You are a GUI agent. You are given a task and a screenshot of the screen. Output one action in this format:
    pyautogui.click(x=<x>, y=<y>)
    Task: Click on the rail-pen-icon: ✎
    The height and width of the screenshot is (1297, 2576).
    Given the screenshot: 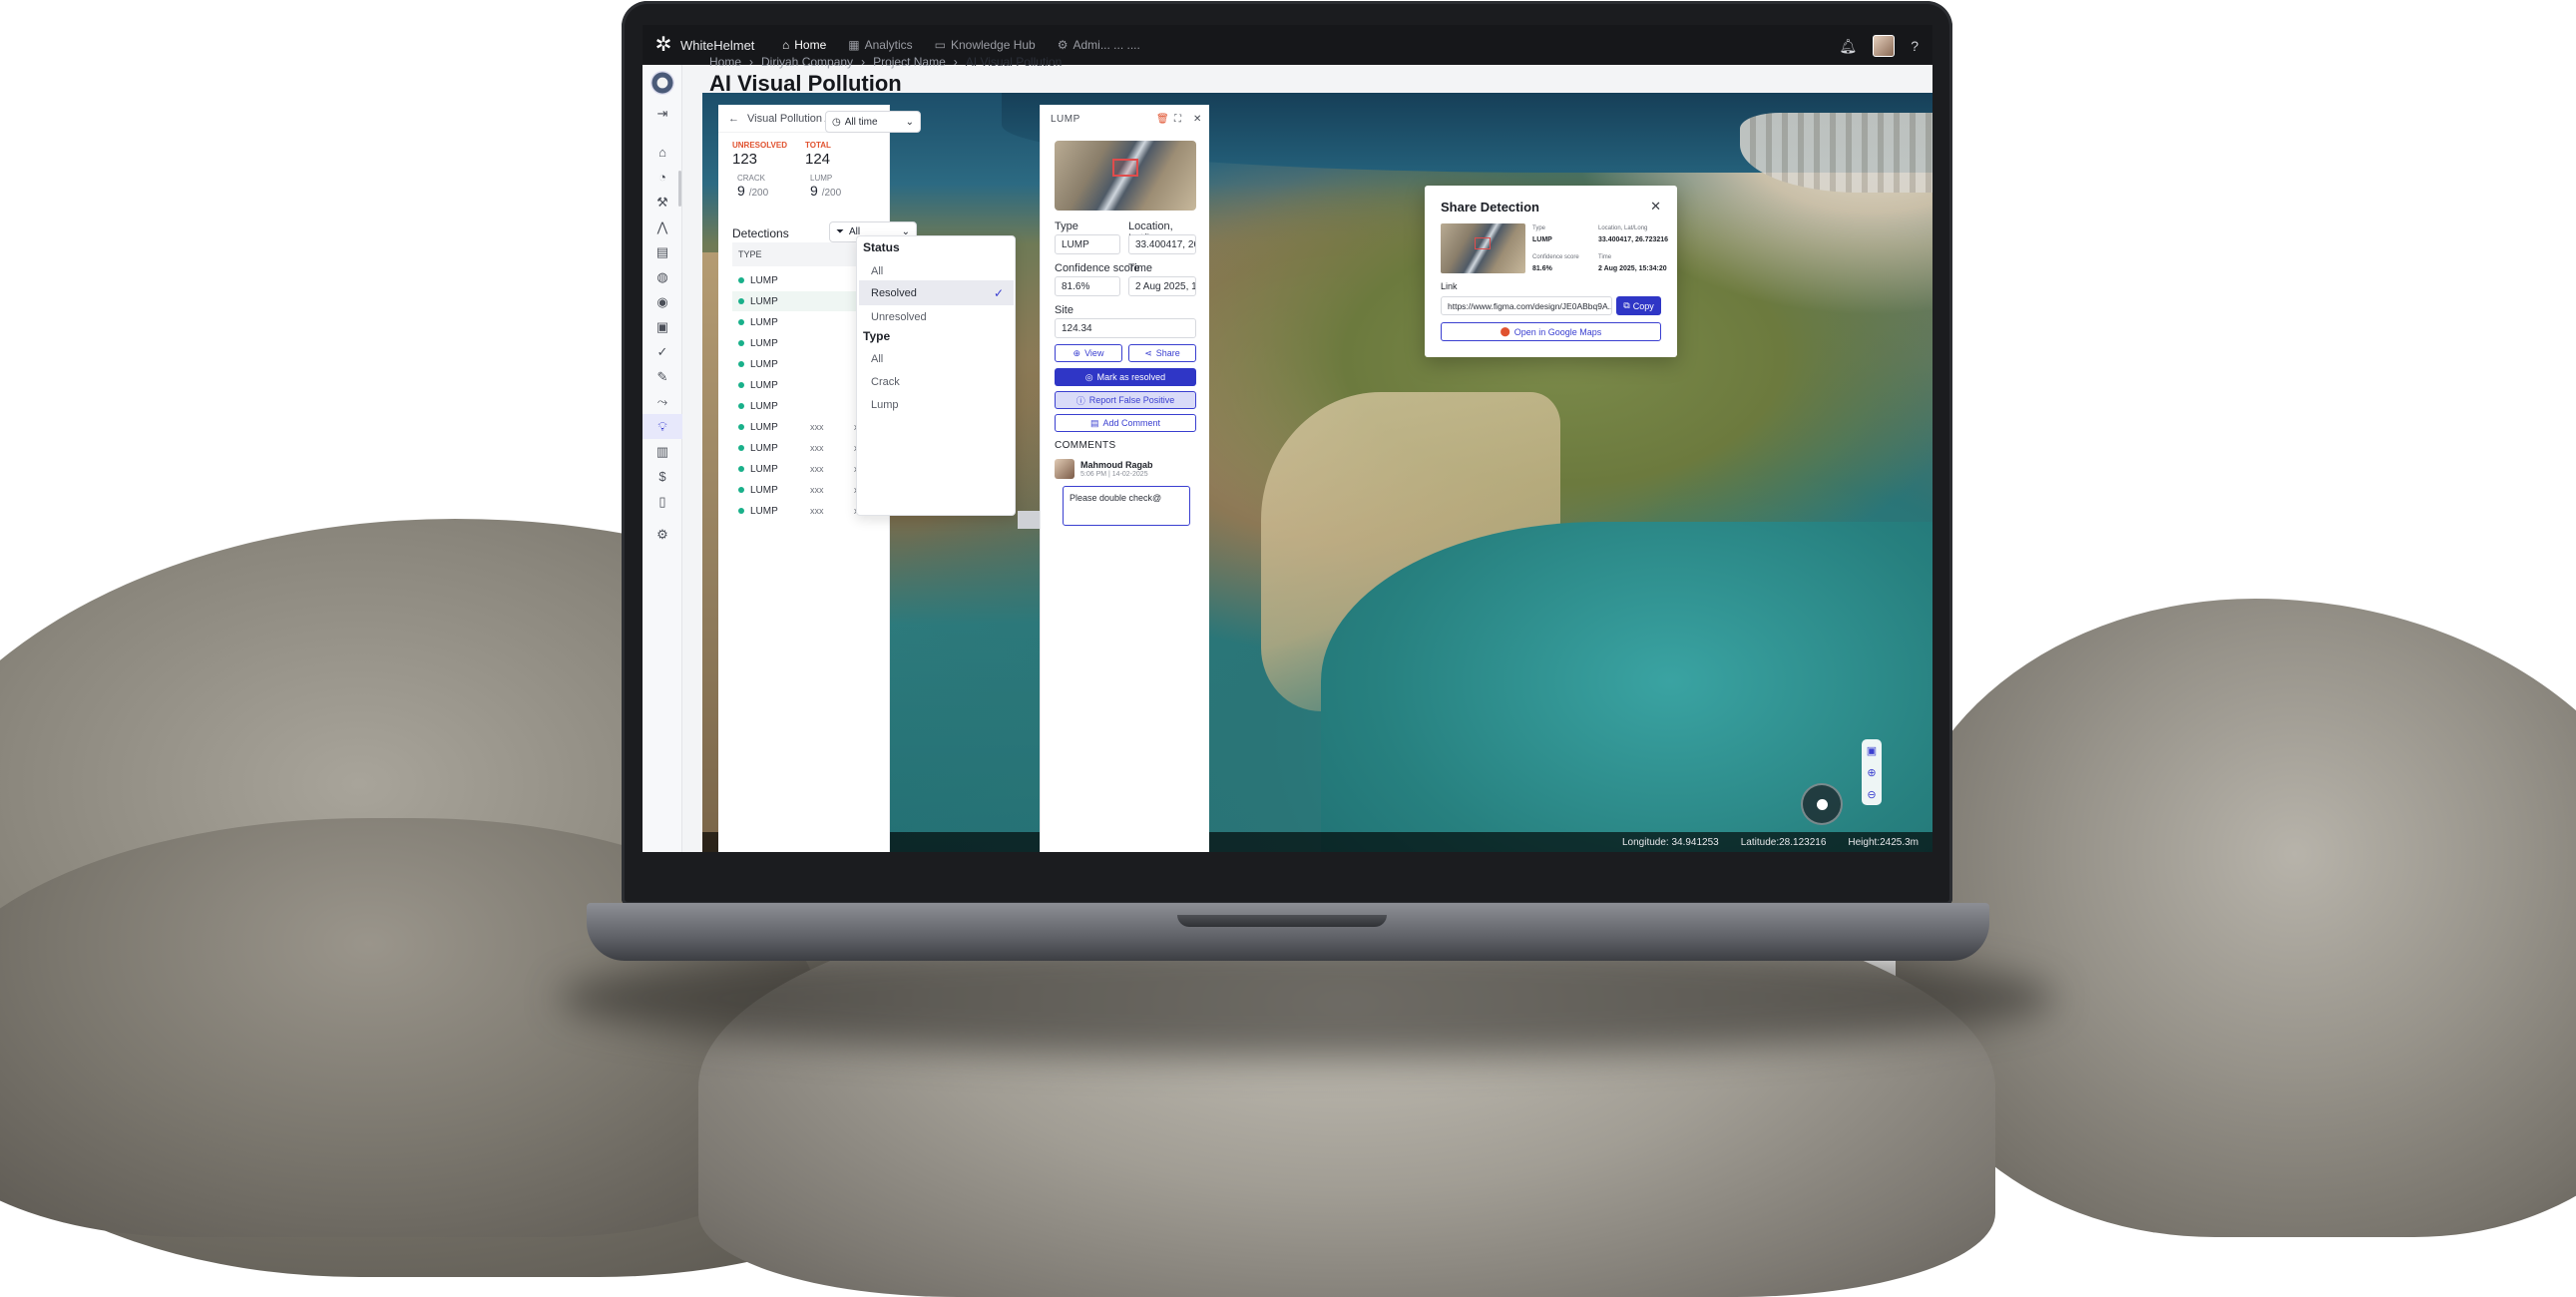 What is the action you would take?
    pyautogui.click(x=662, y=376)
    